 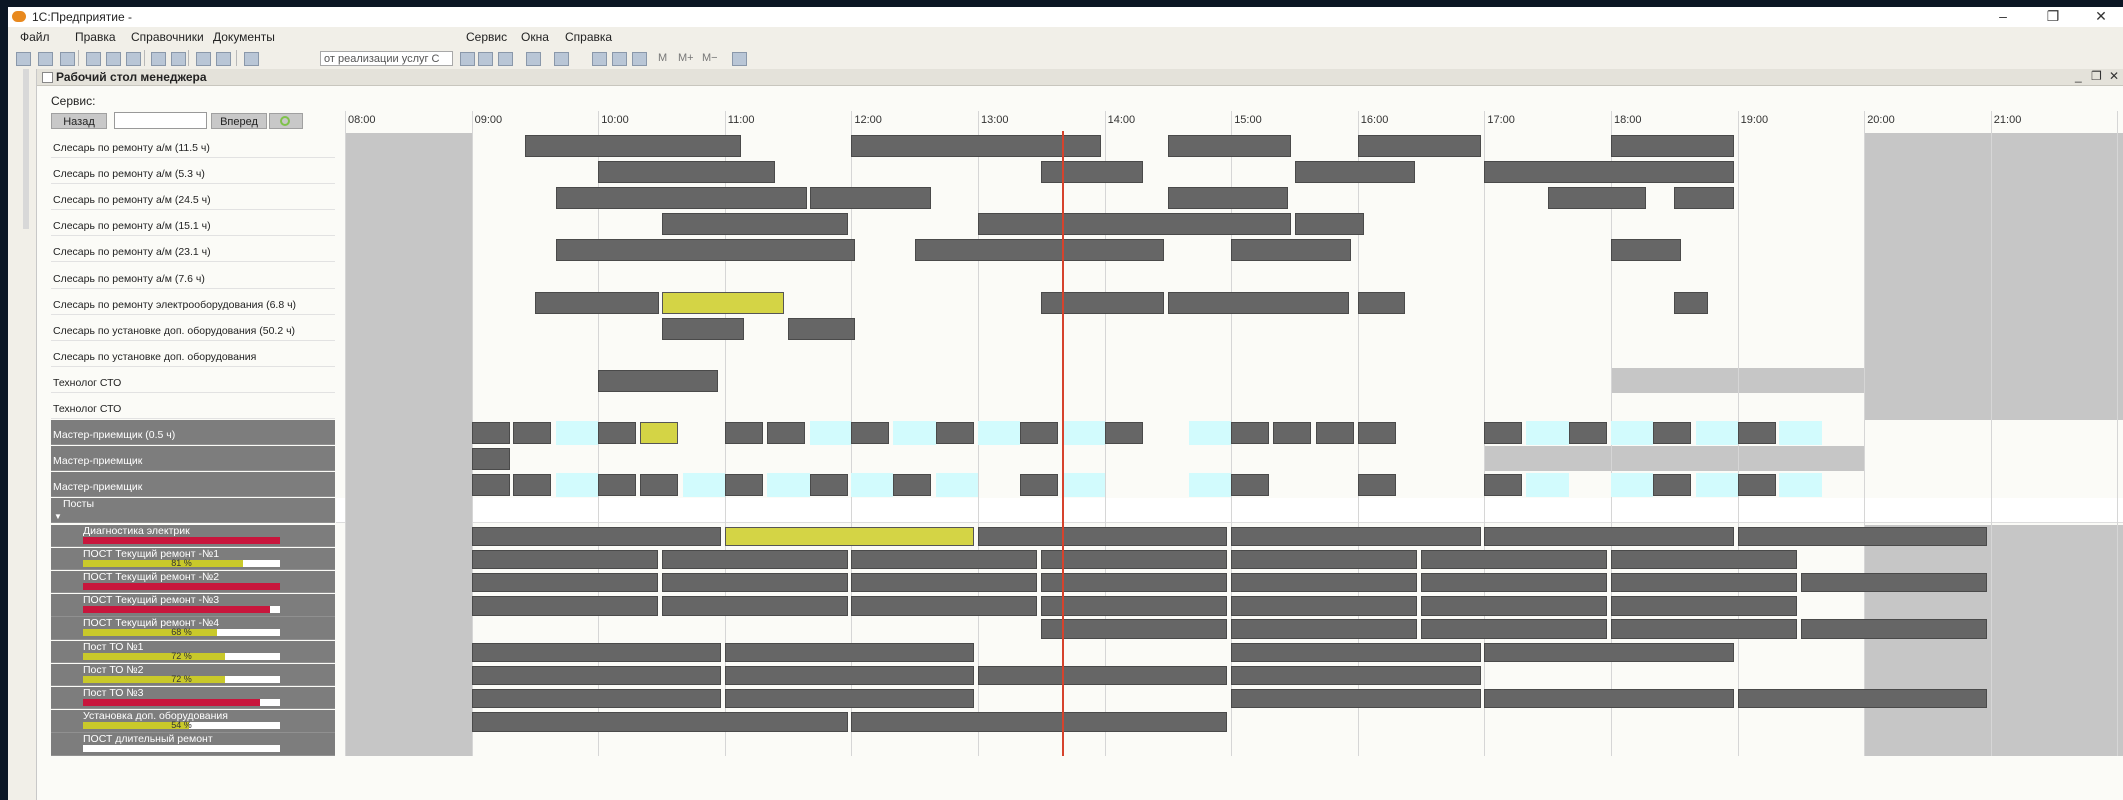 What do you see at coordinates (251, 59) in the screenshot?
I see `find-icon` at bounding box center [251, 59].